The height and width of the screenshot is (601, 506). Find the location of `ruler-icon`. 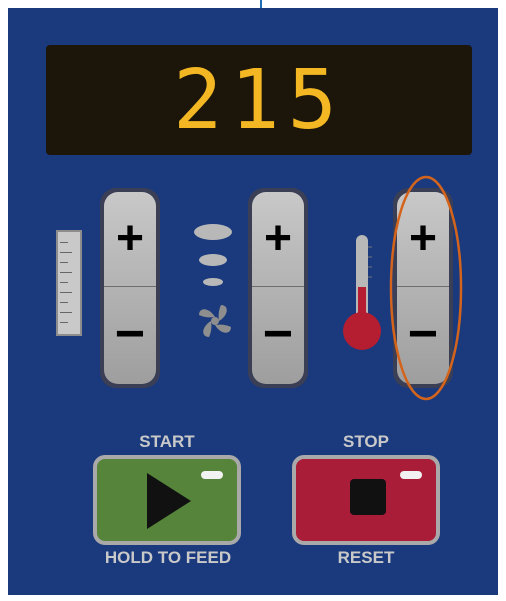

ruler-icon is located at coordinates (69, 283).